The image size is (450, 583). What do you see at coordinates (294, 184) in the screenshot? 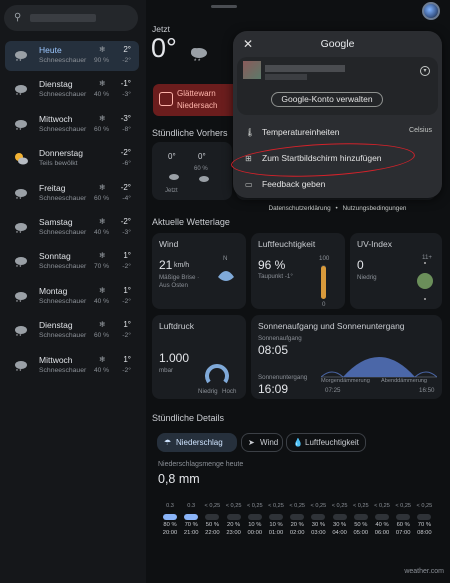
I see `menu-item-label: Feedback geben` at bounding box center [294, 184].